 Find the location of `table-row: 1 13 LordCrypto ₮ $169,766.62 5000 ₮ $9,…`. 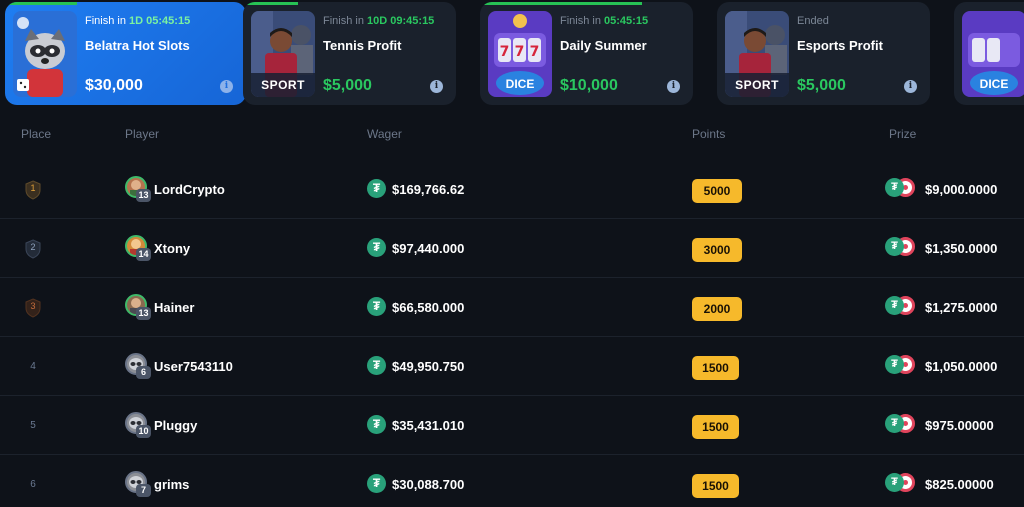

table-row: 1 13 LordCrypto ₮ $169,766.62 5000 ₮ $9,… is located at coordinates (512, 189).